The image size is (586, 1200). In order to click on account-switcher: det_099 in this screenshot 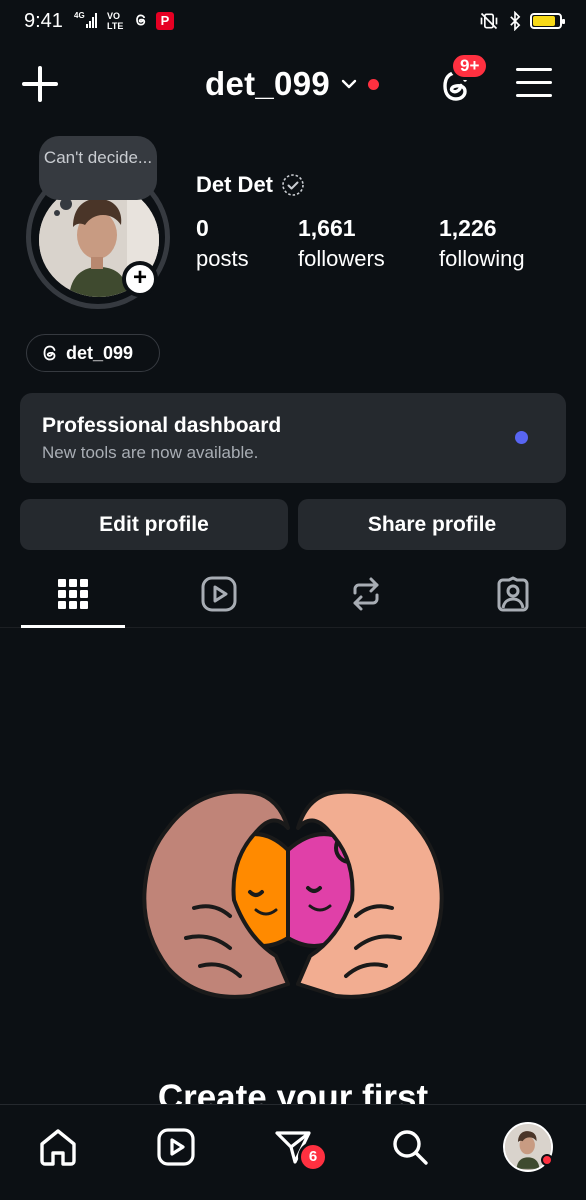, I will do `click(292, 84)`.